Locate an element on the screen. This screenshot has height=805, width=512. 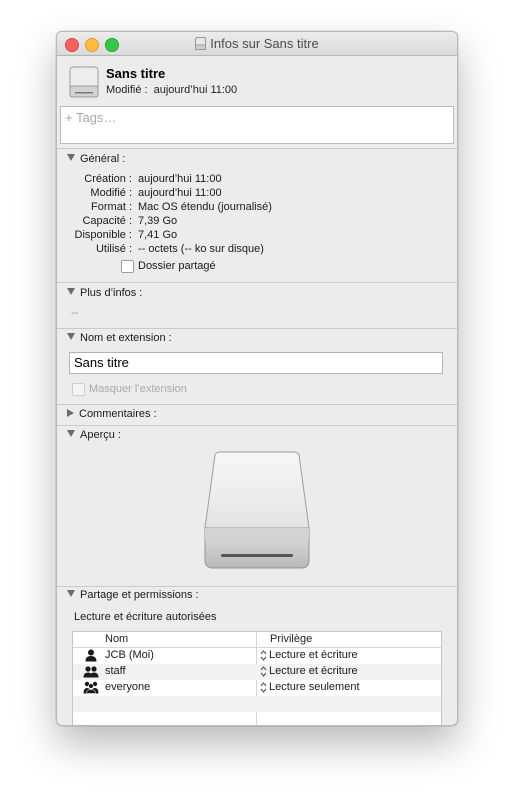
format-value: Mac OS étendu (journalisé) is located at coordinates (205, 207).